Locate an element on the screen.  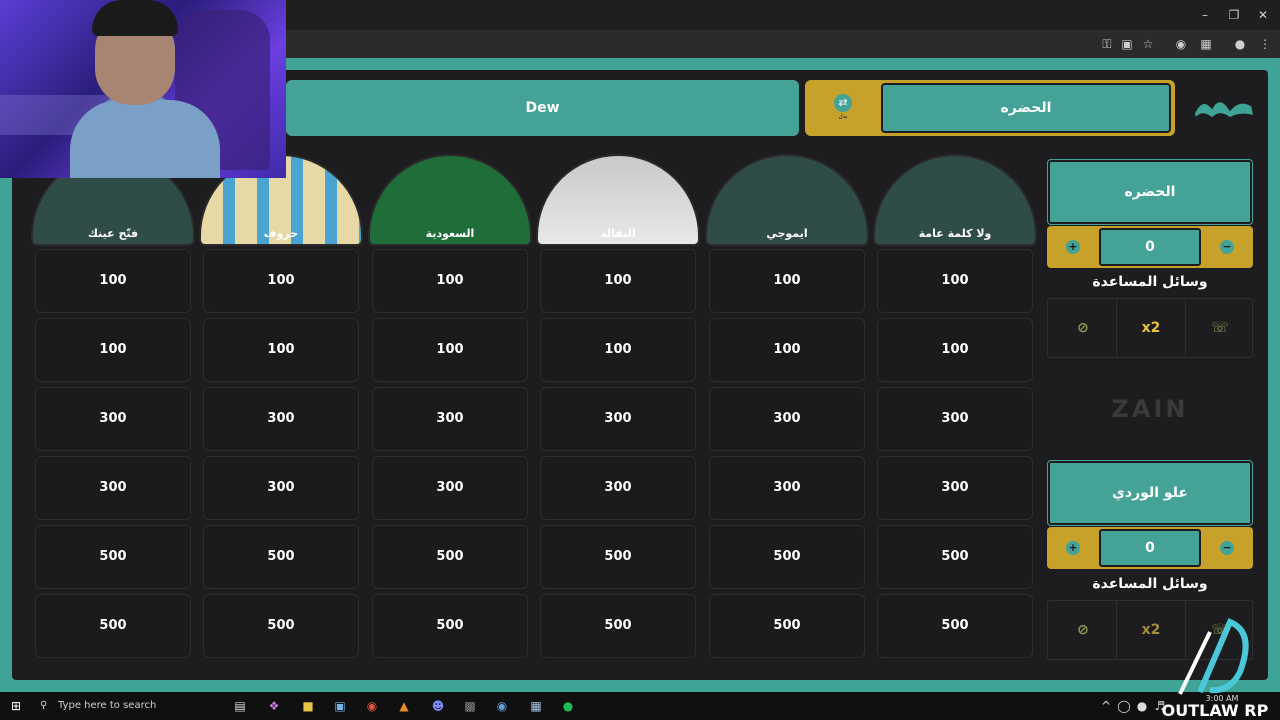
question-cell-trivia-1: 100 is located at coordinates (955, 281).